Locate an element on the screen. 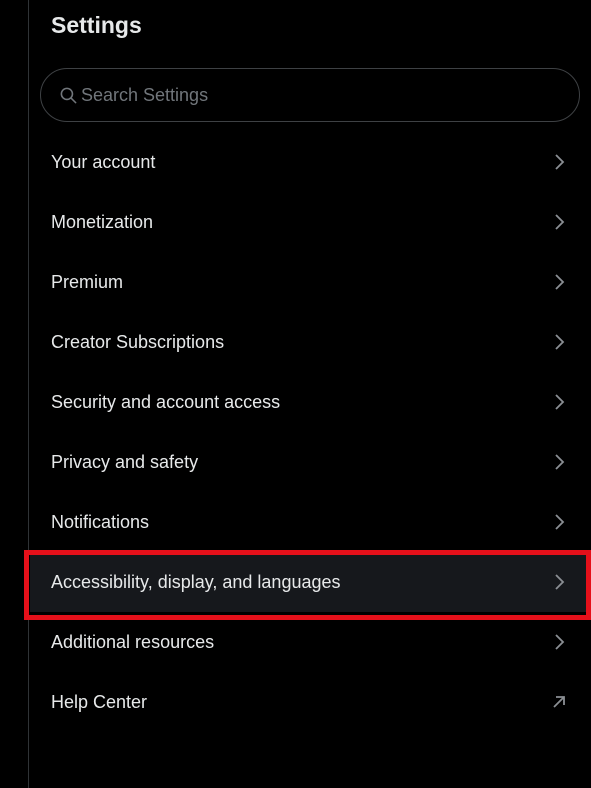 The image size is (591, 788). menu-item-label: Privacy and safety is located at coordinates (125, 462).